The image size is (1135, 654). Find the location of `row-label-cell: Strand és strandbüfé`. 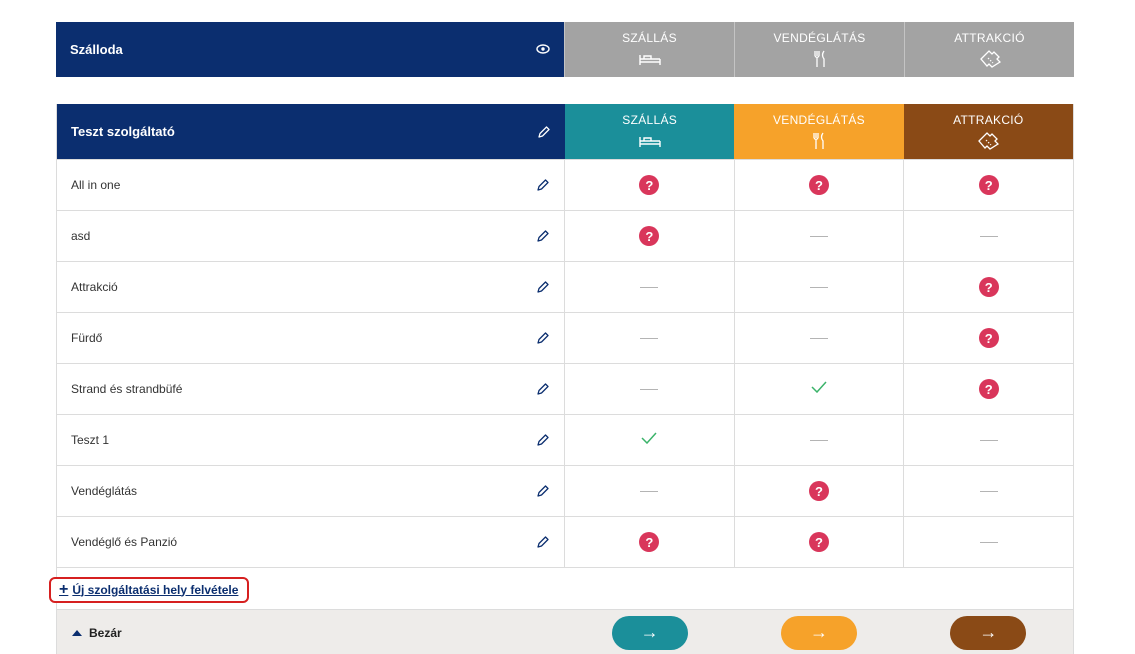

row-label-cell: Strand és strandbüfé is located at coordinates (311, 389).